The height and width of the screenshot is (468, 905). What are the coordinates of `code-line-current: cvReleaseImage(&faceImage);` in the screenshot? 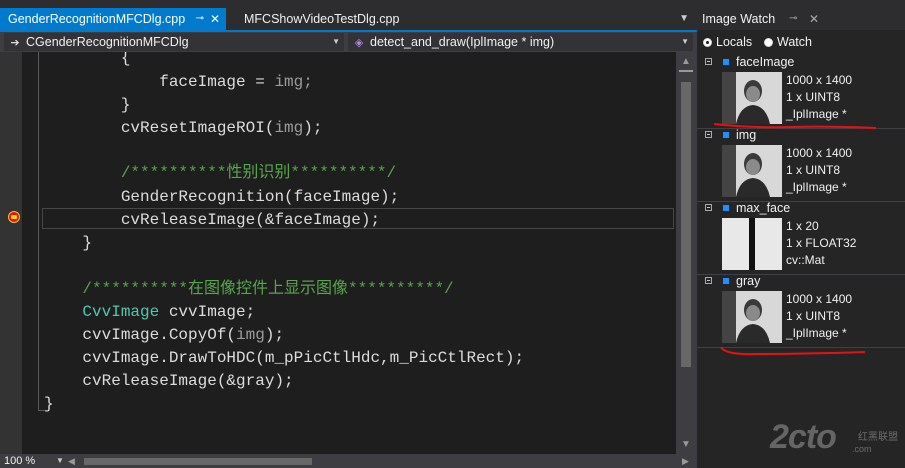 It's located at (250, 220).